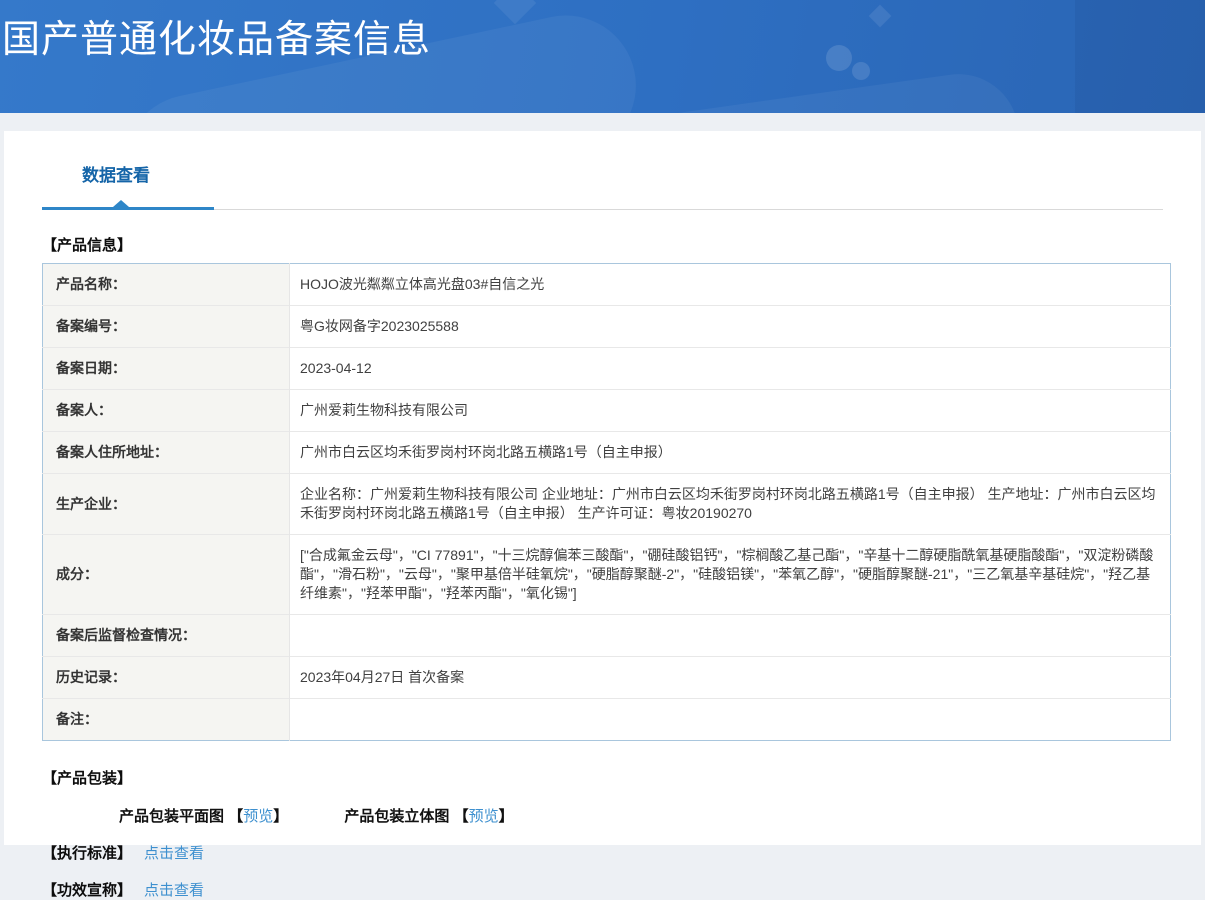 The width and height of the screenshot is (1205, 900). I want to click on section-title-packaging: 【产品包装】, so click(87, 778).